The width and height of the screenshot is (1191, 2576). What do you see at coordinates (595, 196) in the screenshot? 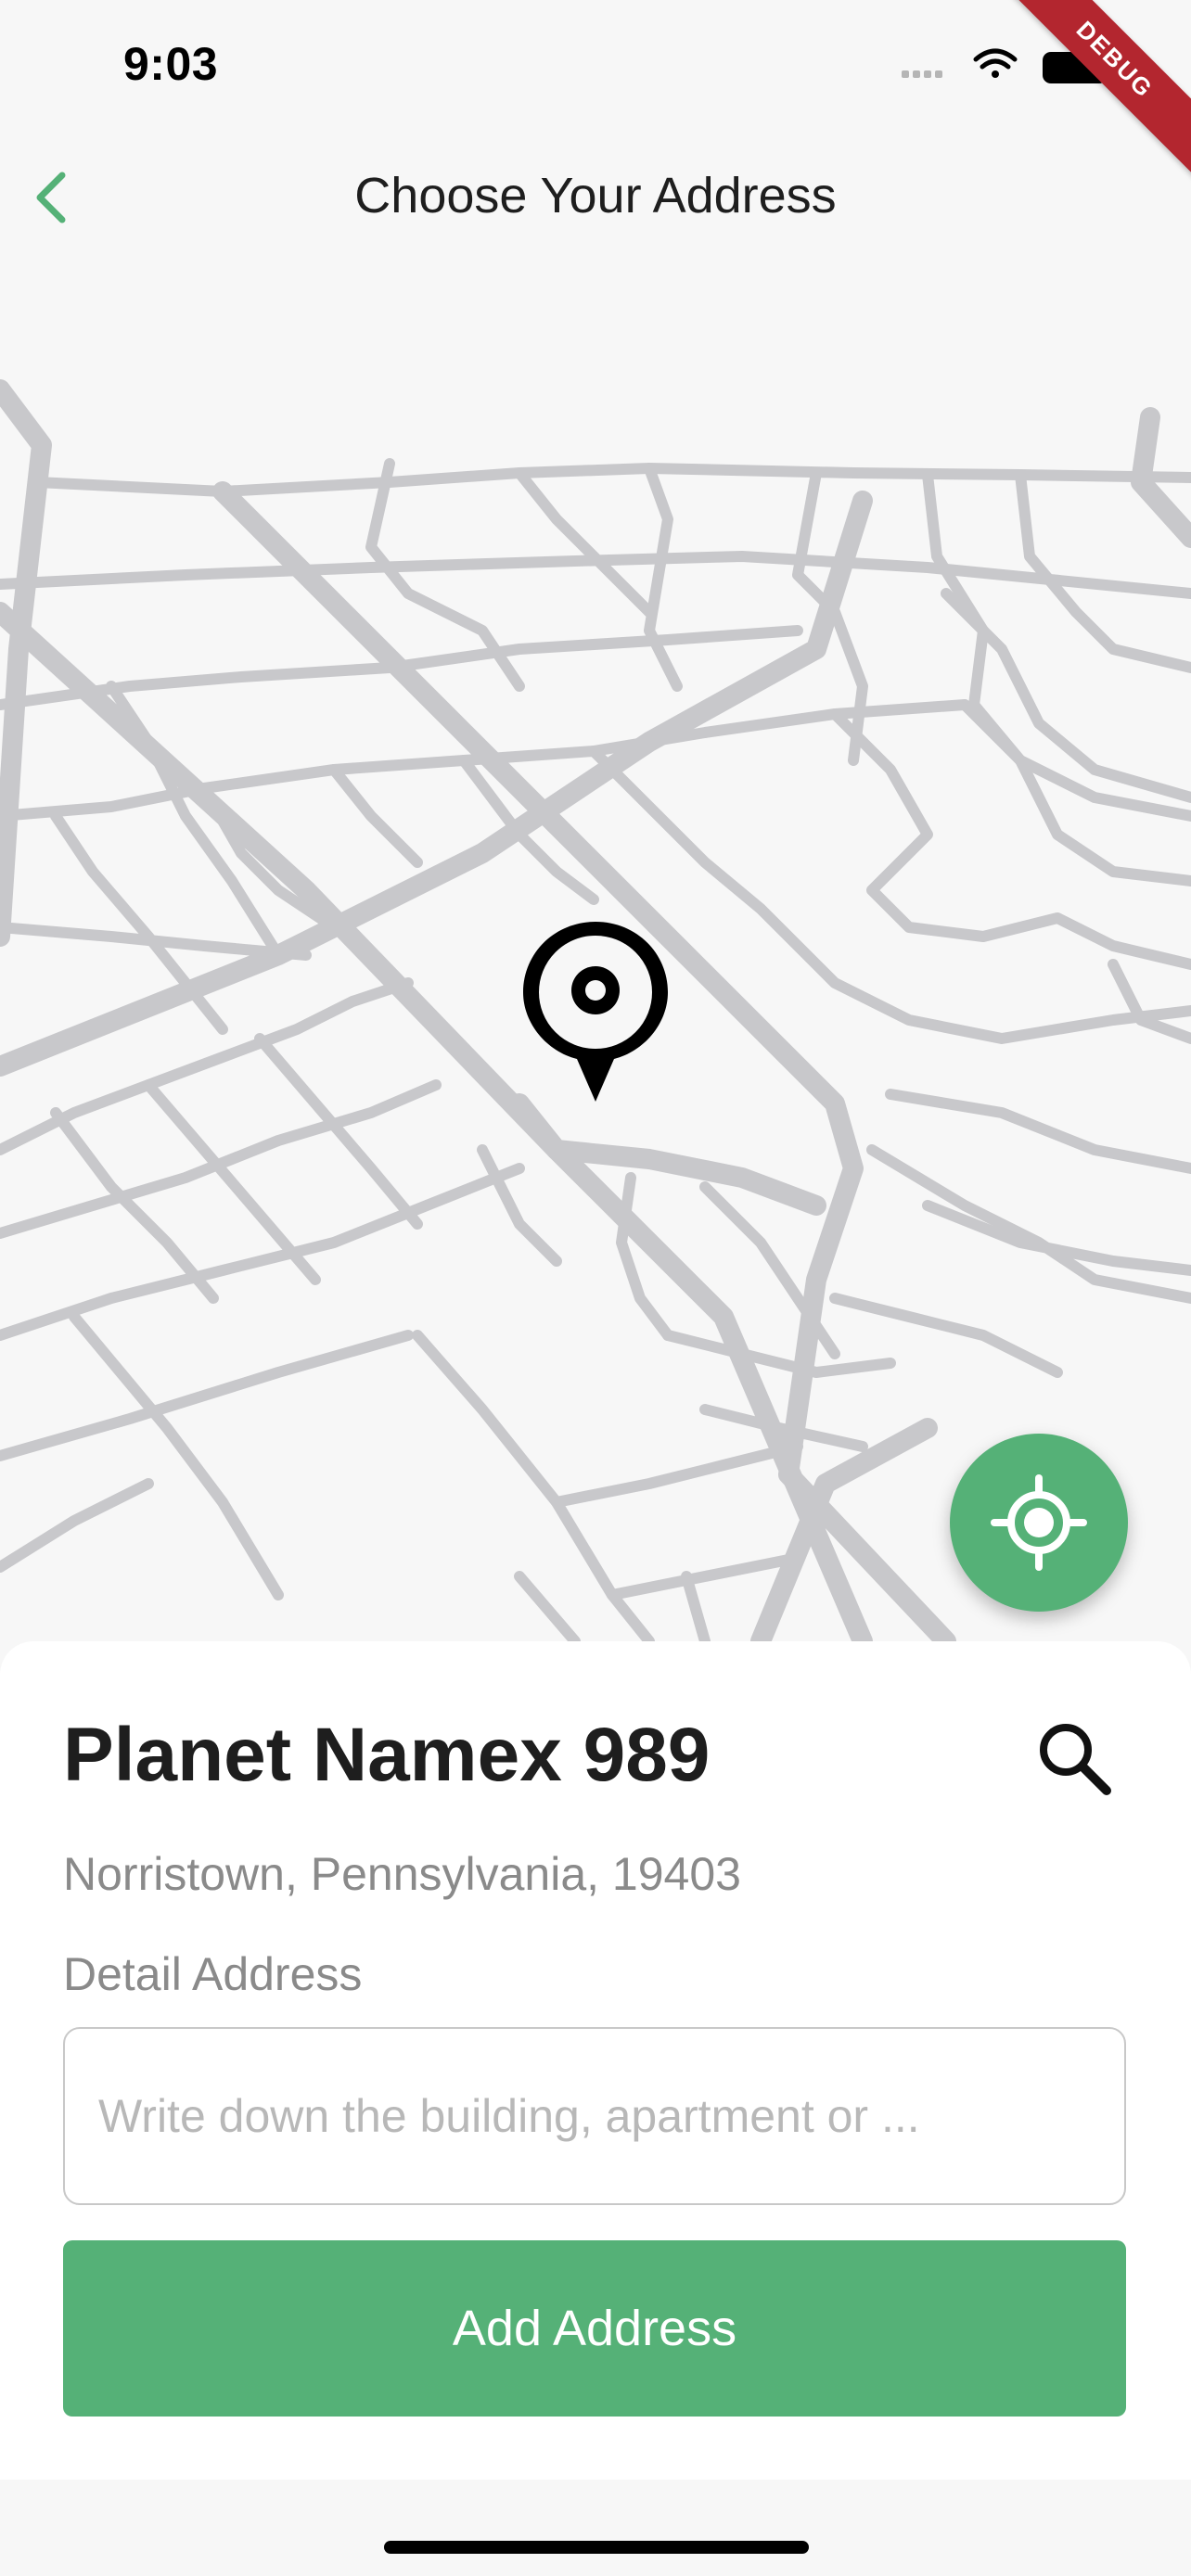
I see `page-title: Choose Your Address` at bounding box center [595, 196].